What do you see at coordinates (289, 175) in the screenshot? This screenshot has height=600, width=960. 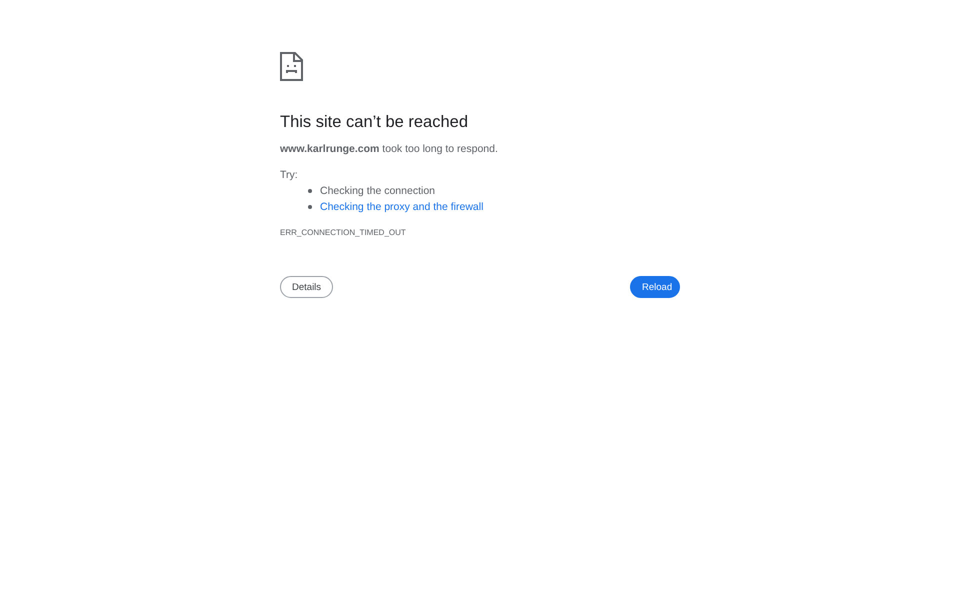 I see `suggestions-heading: Try:` at bounding box center [289, 175].